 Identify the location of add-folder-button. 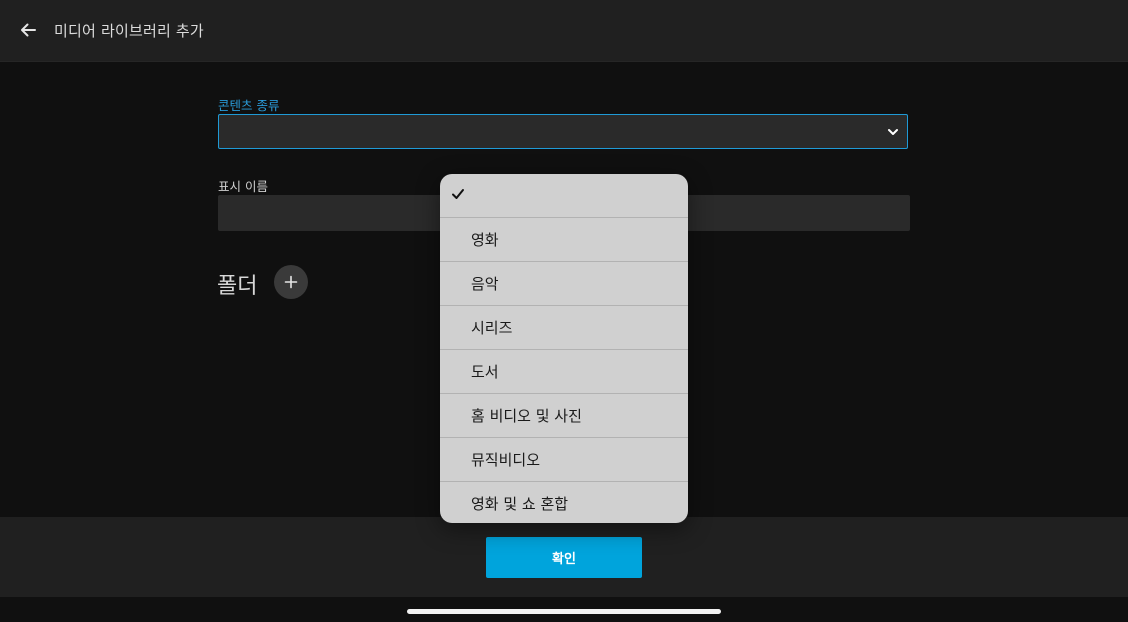
(291, 282).